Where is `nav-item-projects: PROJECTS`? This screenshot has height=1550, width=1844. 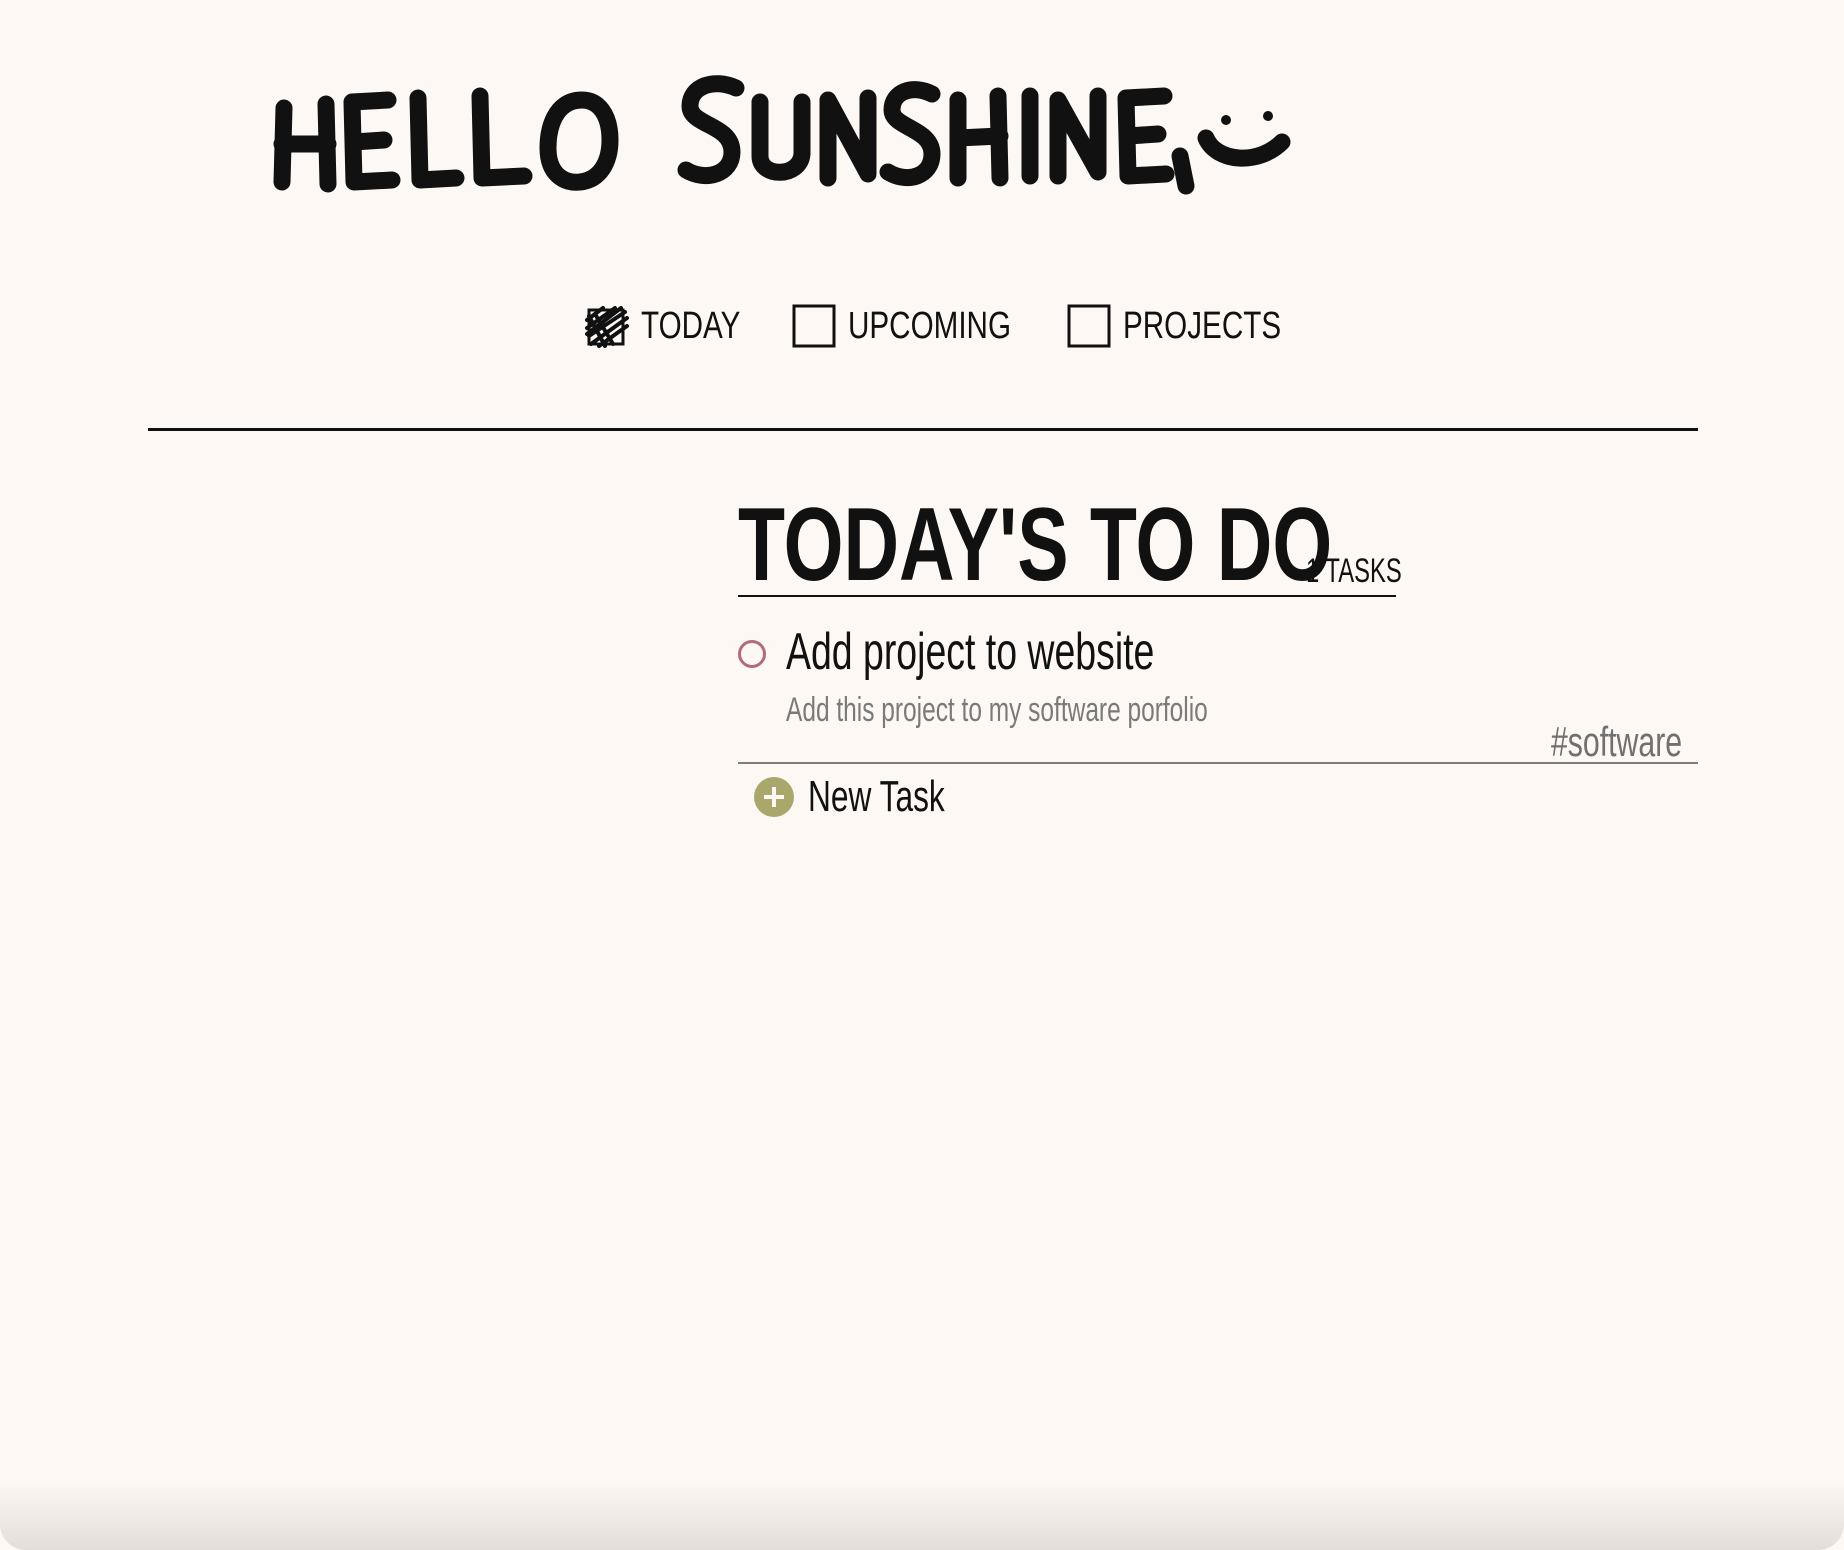
nav-item-projects: PROJECTS is located at coordinates (1178, 326).